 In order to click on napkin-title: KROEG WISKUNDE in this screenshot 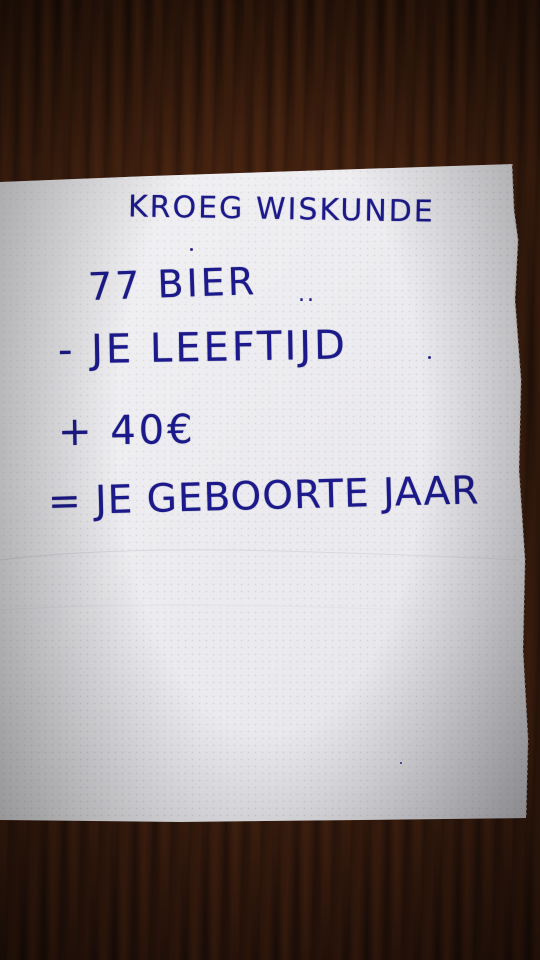, I will do `click(281, 209)`.